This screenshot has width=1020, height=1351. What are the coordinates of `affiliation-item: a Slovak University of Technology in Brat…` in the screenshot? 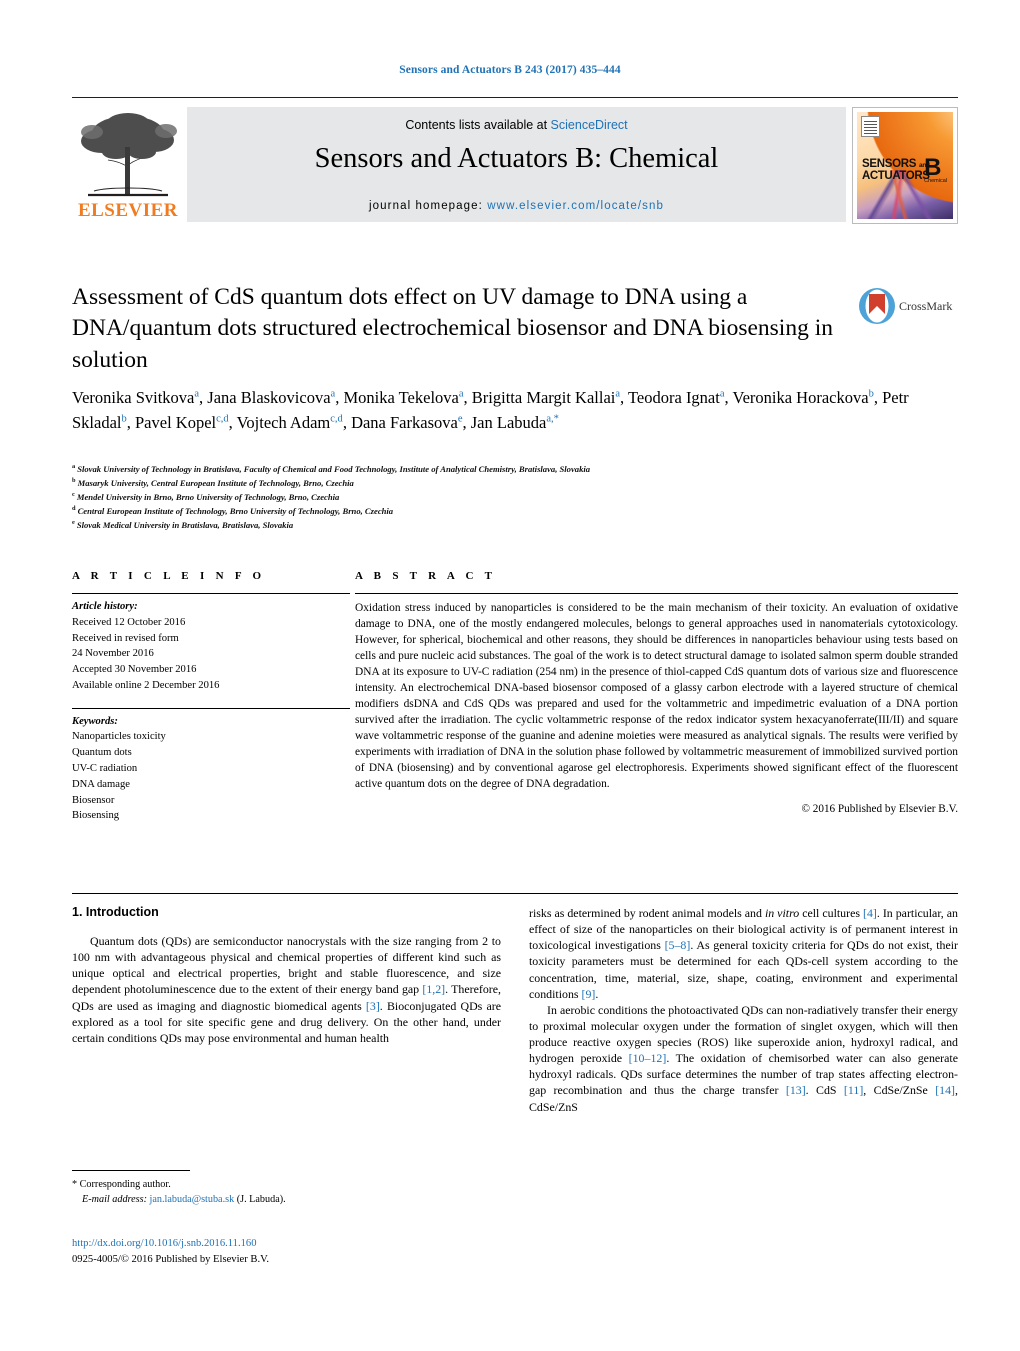 It's located at (331, 468).